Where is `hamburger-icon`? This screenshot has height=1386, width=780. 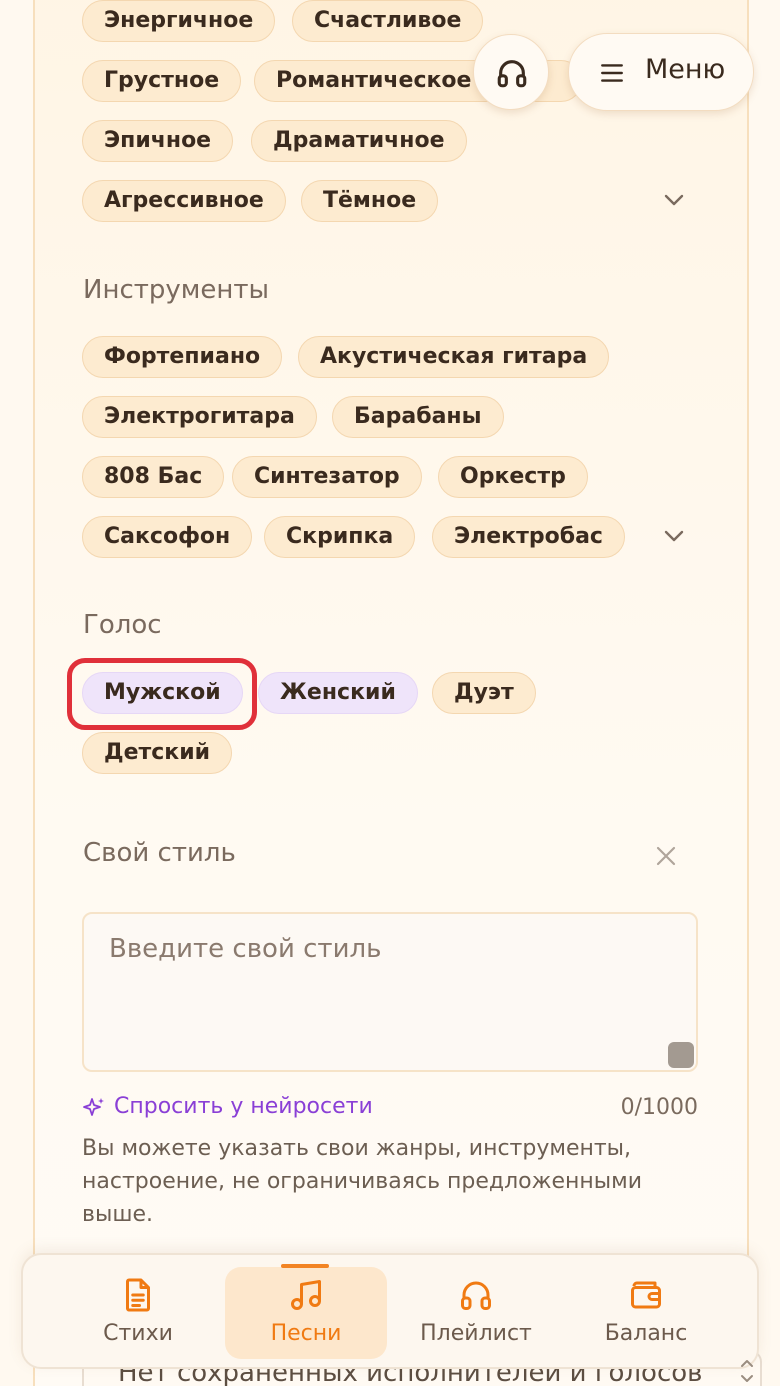 hamburger-icon is located at coordinates (612, 73).